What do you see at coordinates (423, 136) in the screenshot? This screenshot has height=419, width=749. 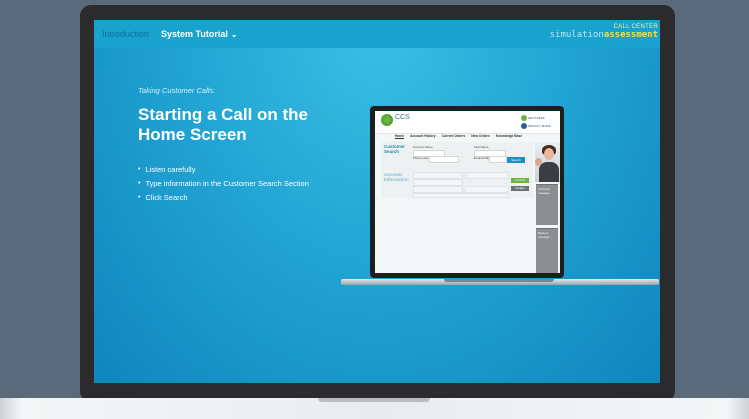 I see `mini-tab-account-history: Account History` at bounding box center [423, 136].